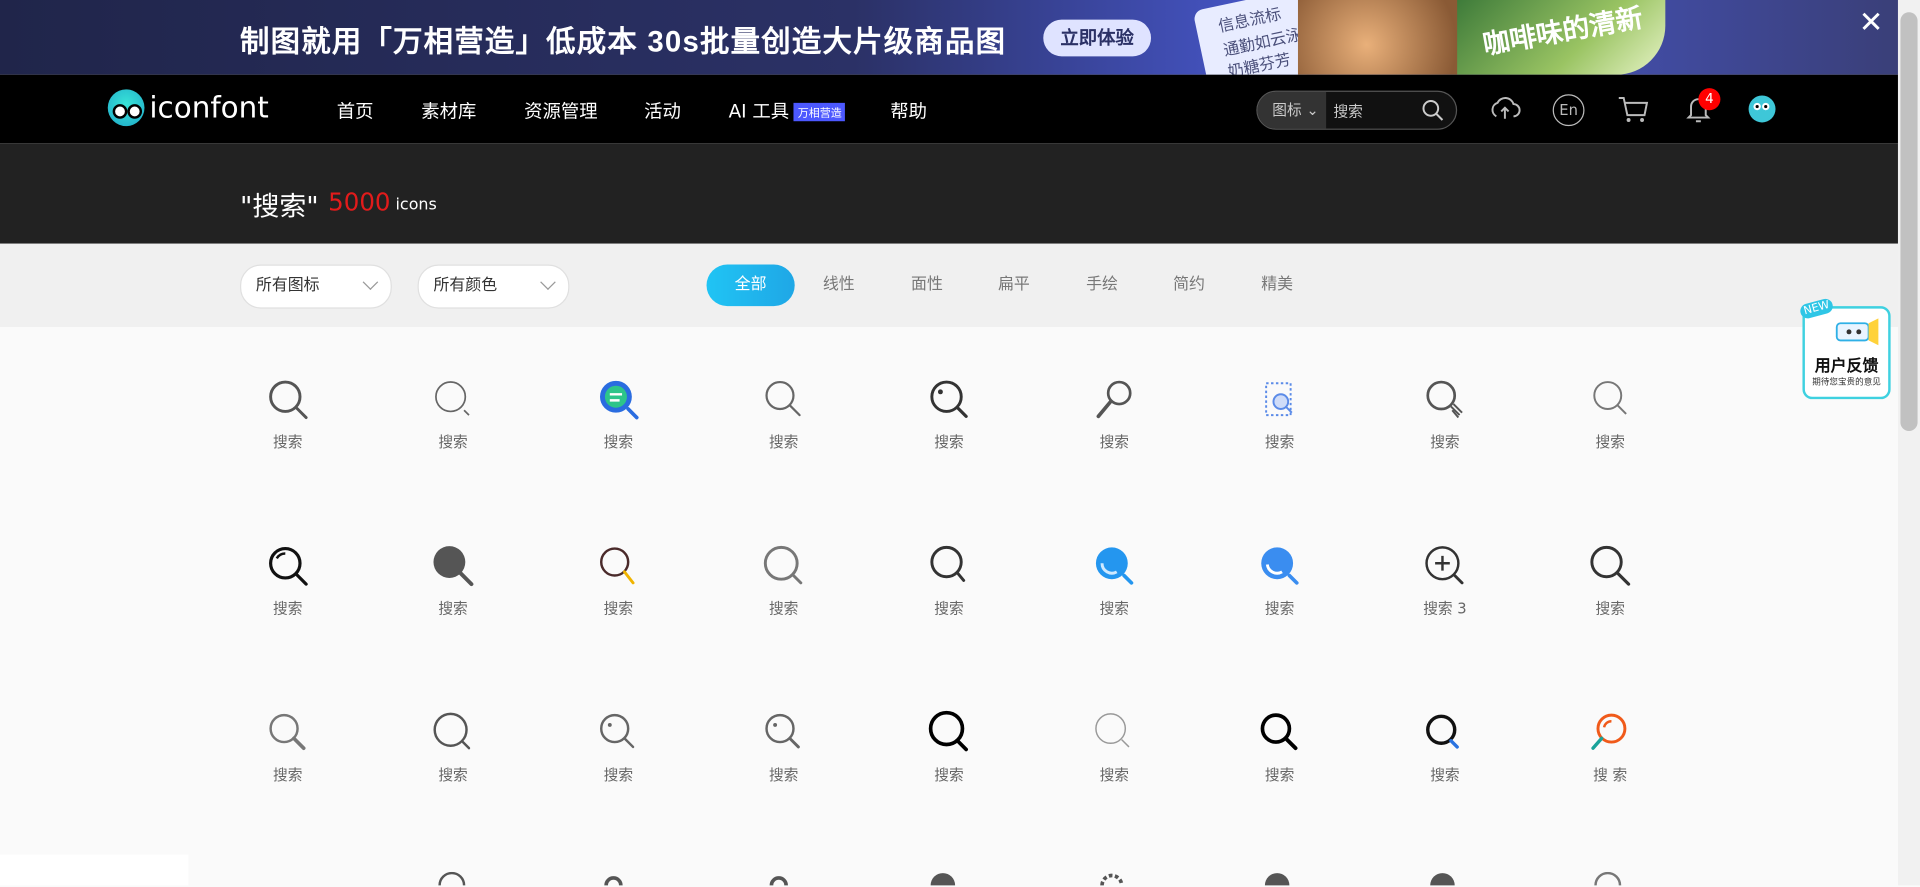 Image resolution: width=1920 pixels, height=887 pixels. I want to click on tab-filled: 面性, so click(927, 285).